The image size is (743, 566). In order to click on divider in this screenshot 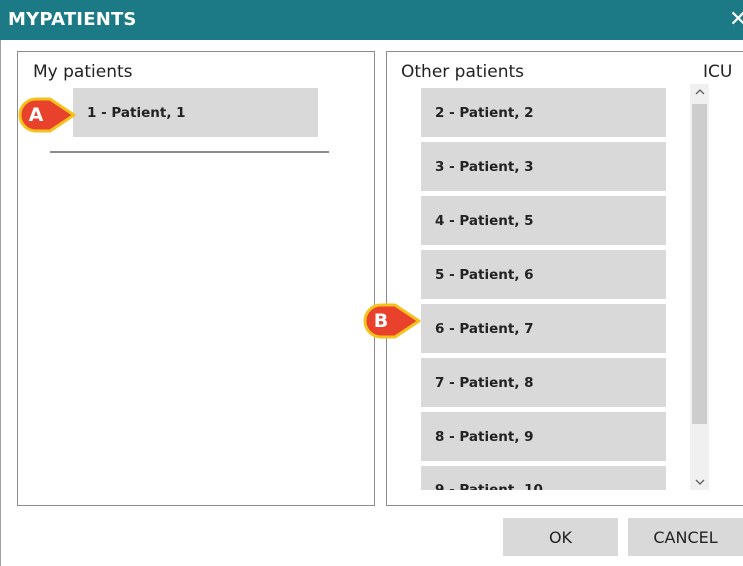, I will do `click(189, 152)`.